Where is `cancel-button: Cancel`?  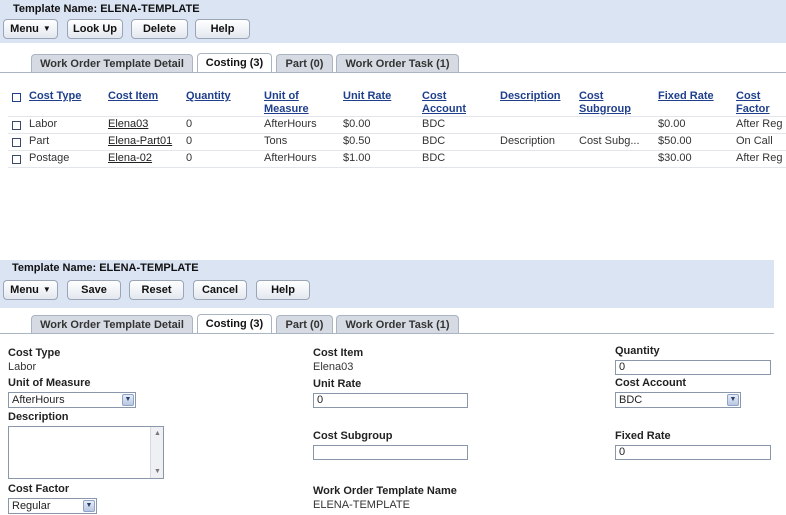 cancel-button: Cancel is located at coordinates (220, 290).